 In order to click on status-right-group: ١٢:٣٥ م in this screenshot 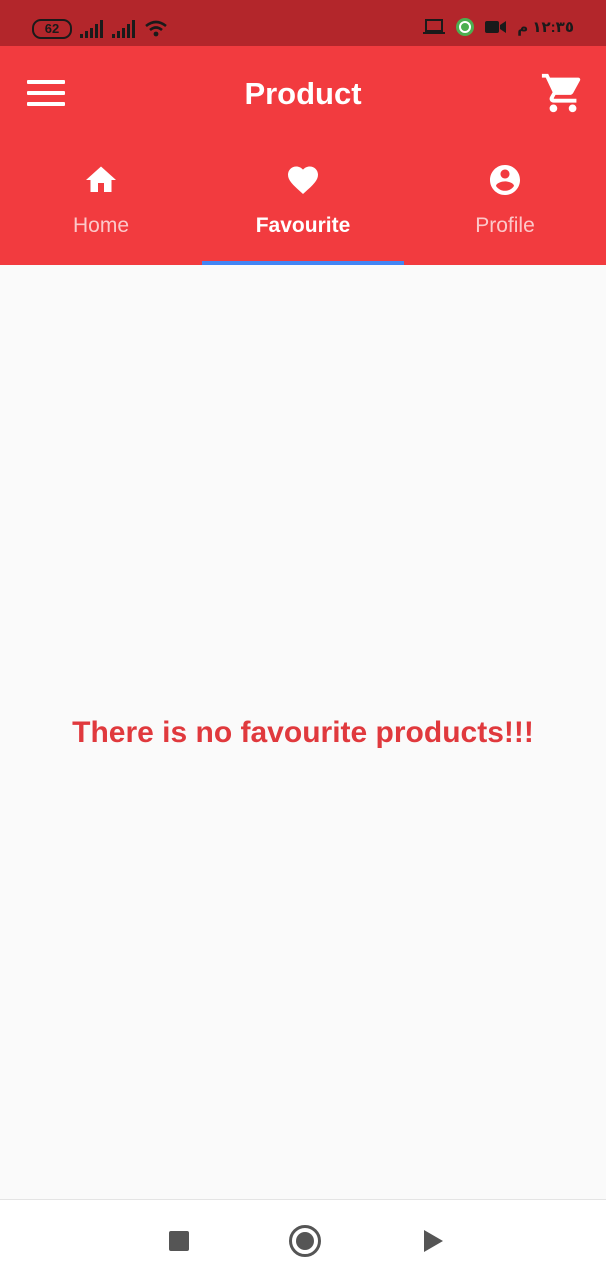, I will do `click(498, 27)`.